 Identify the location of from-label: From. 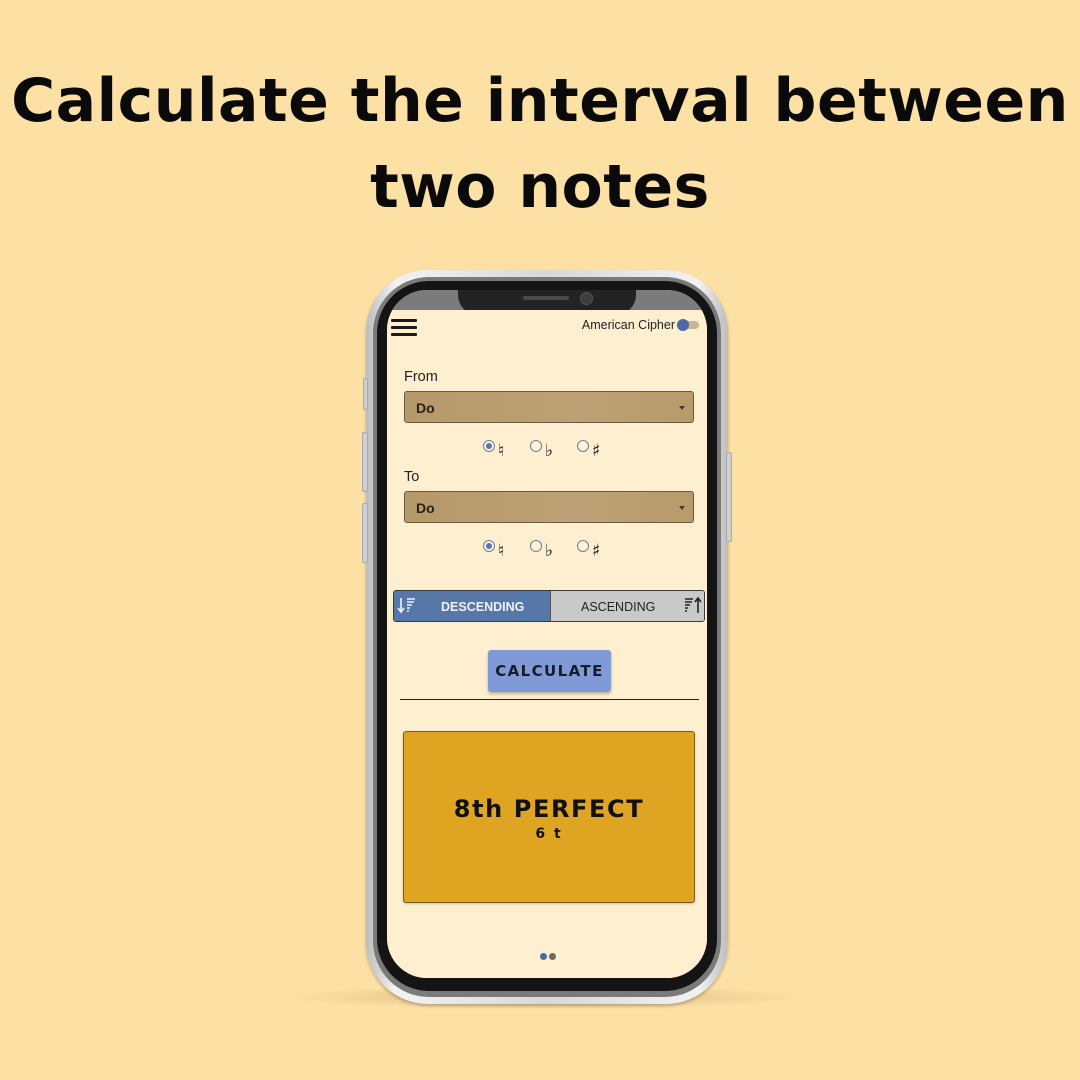
(421, 377).